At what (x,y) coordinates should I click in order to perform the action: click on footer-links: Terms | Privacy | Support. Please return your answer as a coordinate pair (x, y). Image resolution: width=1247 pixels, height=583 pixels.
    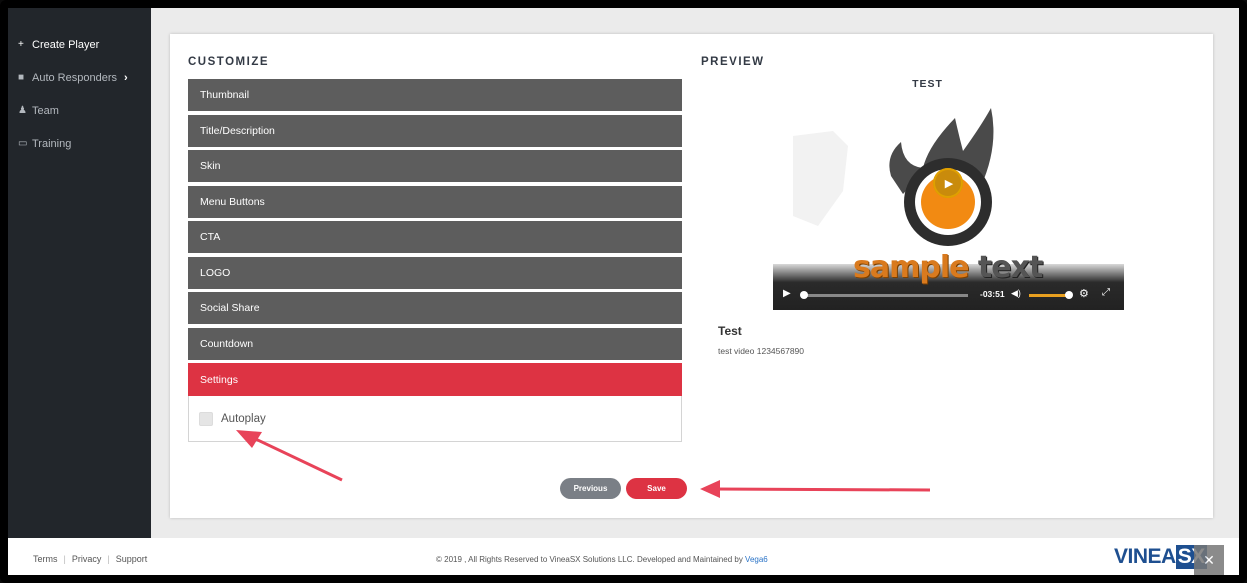
    Looking at the image, I should click on (90, 559).